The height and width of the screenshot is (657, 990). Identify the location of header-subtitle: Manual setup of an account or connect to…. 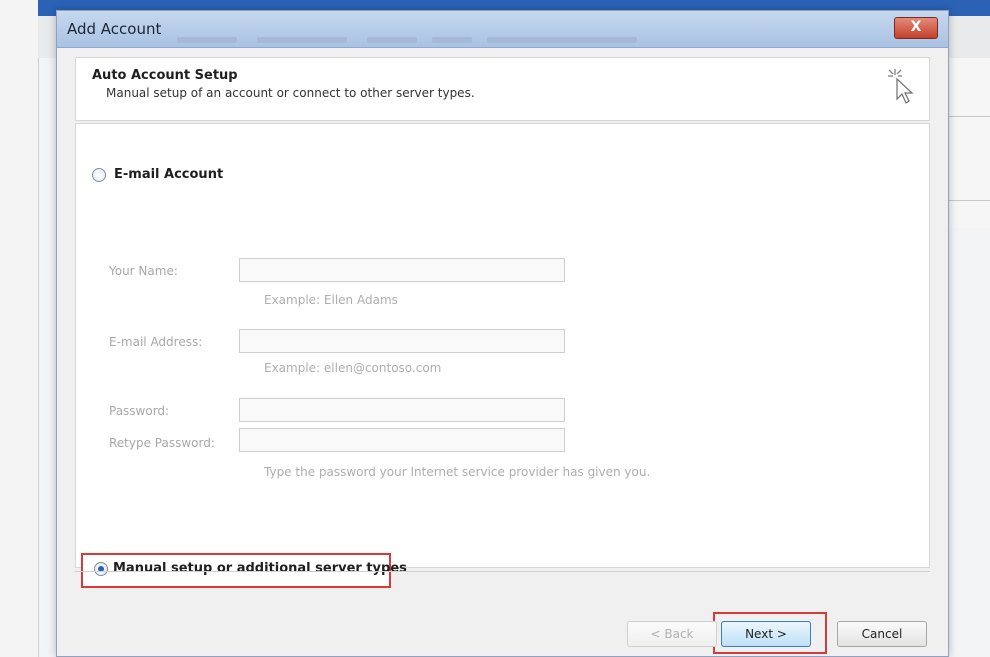
(290, 93).